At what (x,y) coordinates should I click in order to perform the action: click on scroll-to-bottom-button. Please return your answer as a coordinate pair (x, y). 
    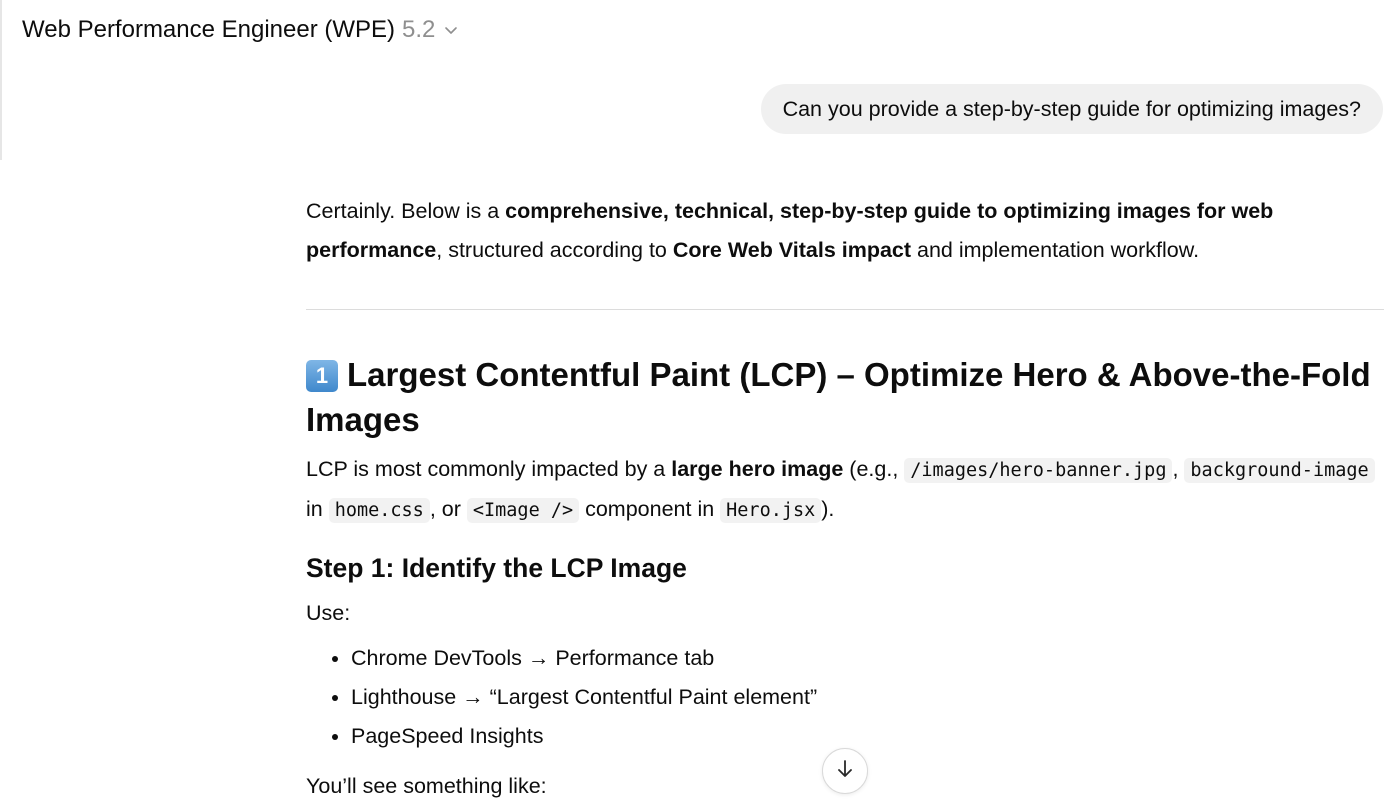
    Looking at the image, I should click on (845, 771).